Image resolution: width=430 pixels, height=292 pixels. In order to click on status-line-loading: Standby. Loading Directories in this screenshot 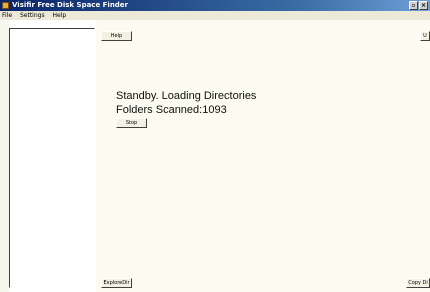, I will do `click(186, 96)`.